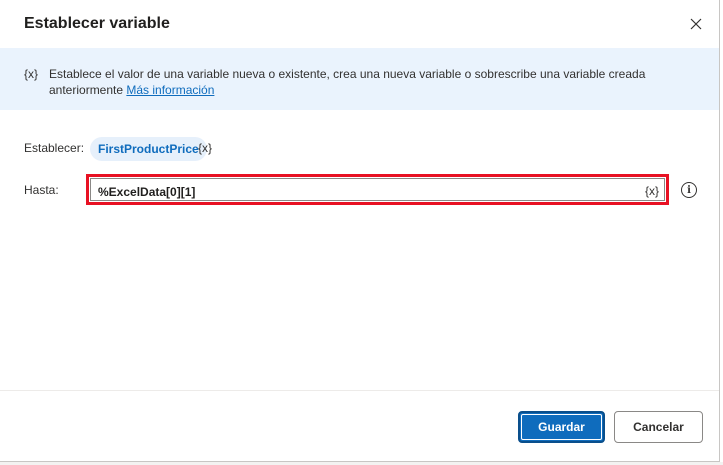  Describe the element at coordinates (31, 74) in the screenshot. I see `variable-icon: {x}` at that location.